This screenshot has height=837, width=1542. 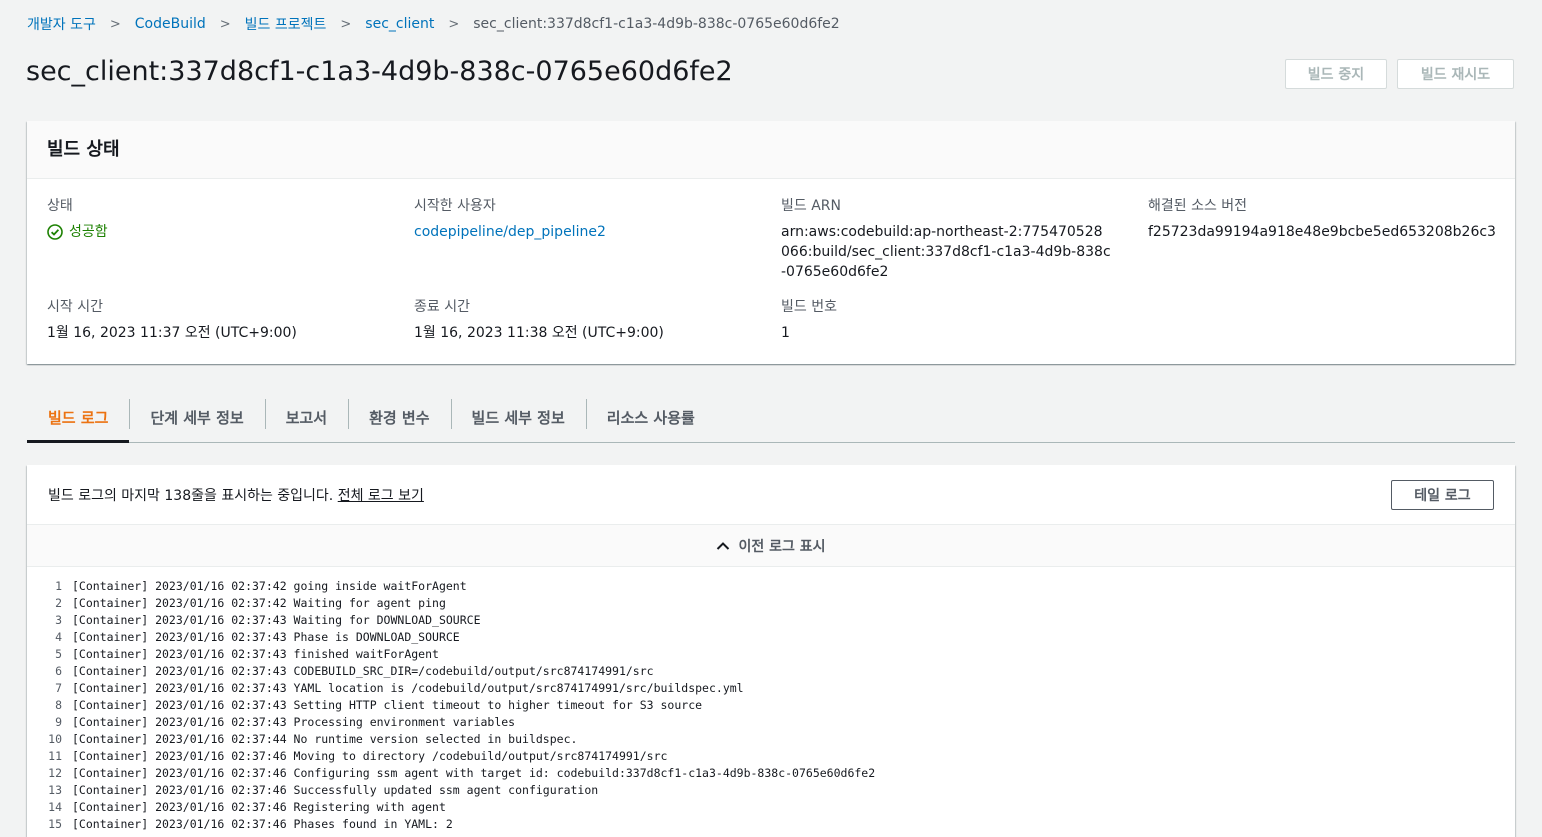 I want to click on start-time-field: 시작 시간 1월 16, 2023 11:37 오전 (UTC+9:00), so click(x=230, y=319).